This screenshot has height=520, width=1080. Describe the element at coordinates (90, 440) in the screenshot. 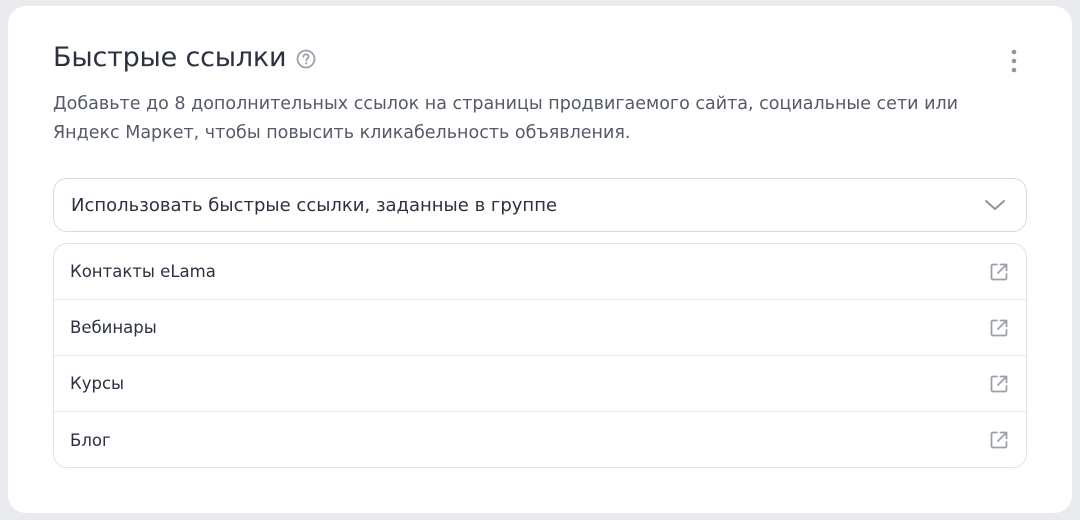

I see `quick-link-label: Блог` at that location.